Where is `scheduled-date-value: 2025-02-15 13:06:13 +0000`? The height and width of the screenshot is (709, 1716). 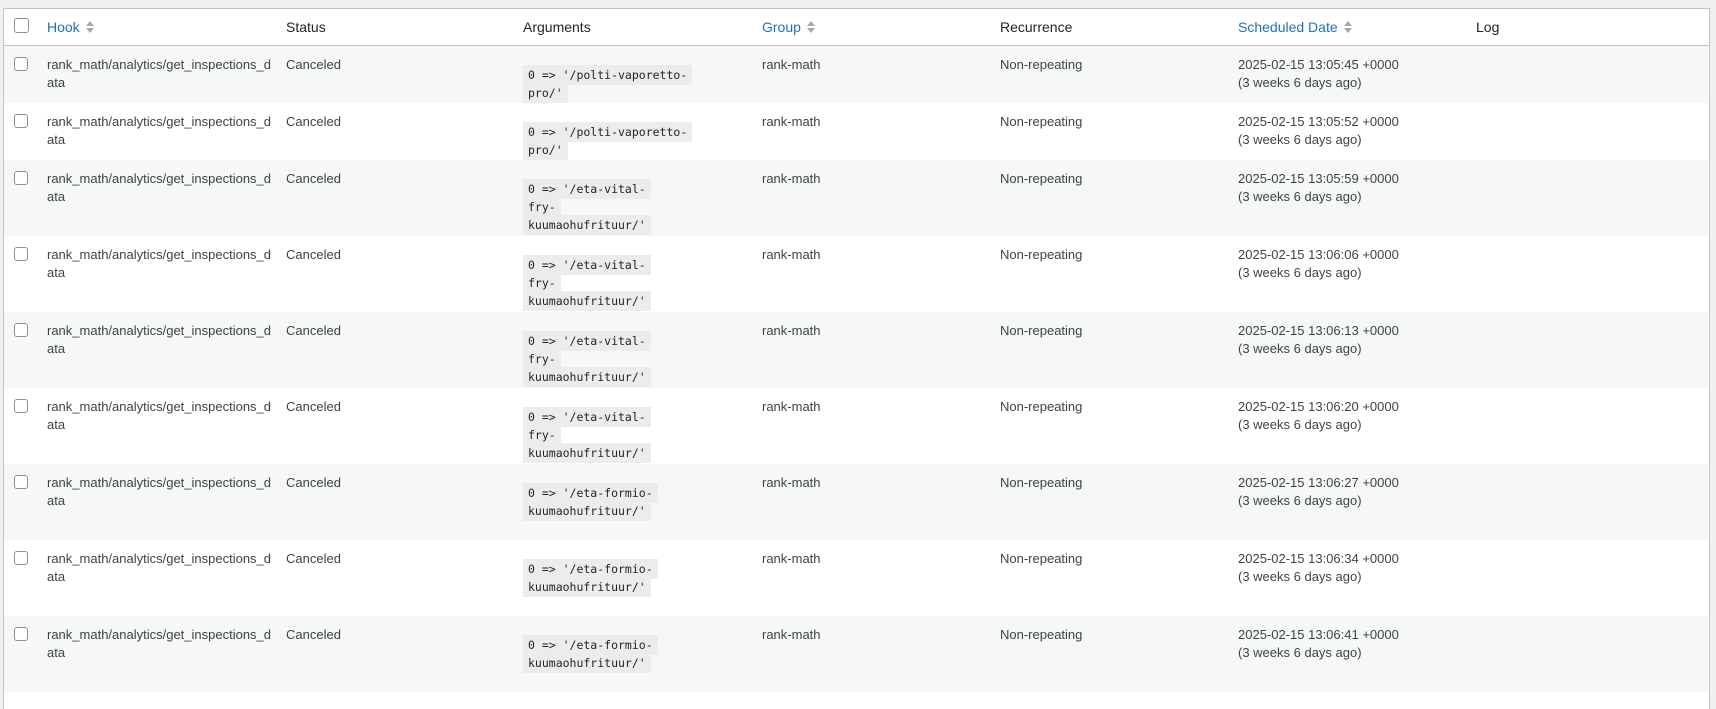
scheduled-date-value: 2025-02-15 13:06:13 +0000 is located at coordinates (1318, 330).